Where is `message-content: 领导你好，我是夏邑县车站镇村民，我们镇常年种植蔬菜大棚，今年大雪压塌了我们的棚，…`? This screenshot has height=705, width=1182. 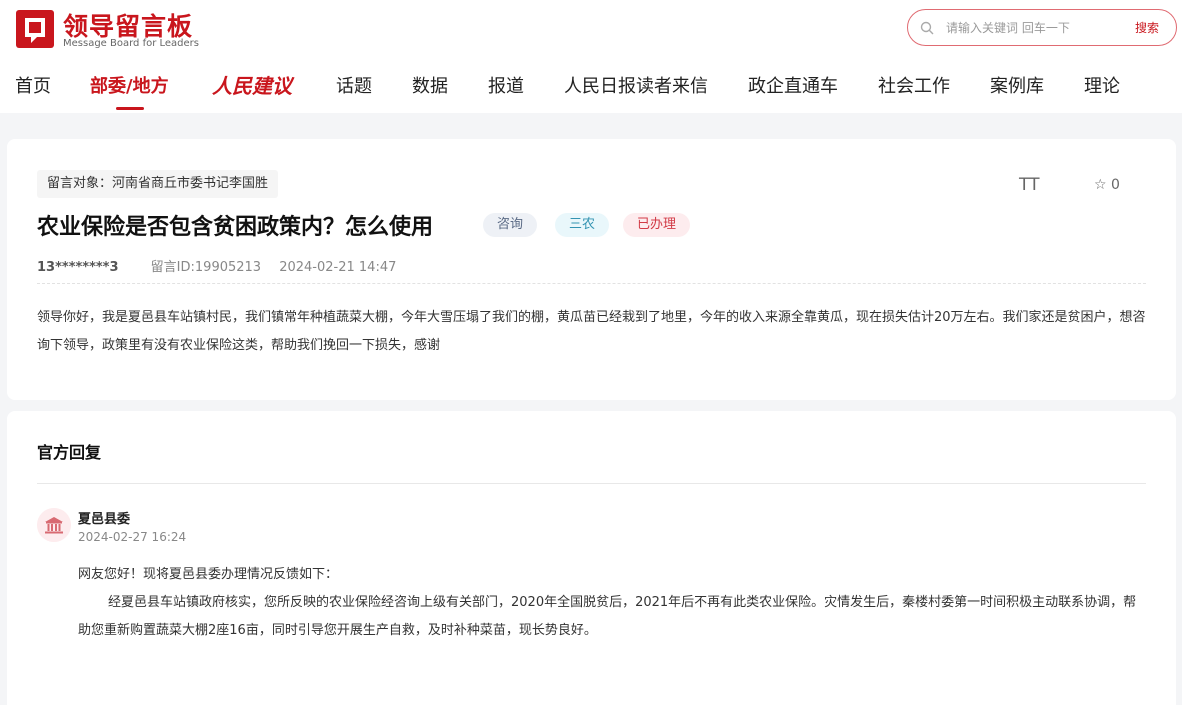
message-content: 领导你好，我是夏邑县车站镇村民，我们镇常年种植蔬菜大棚，今年大雪压塌了我们的棚，… is located at coordinates (591, 331).